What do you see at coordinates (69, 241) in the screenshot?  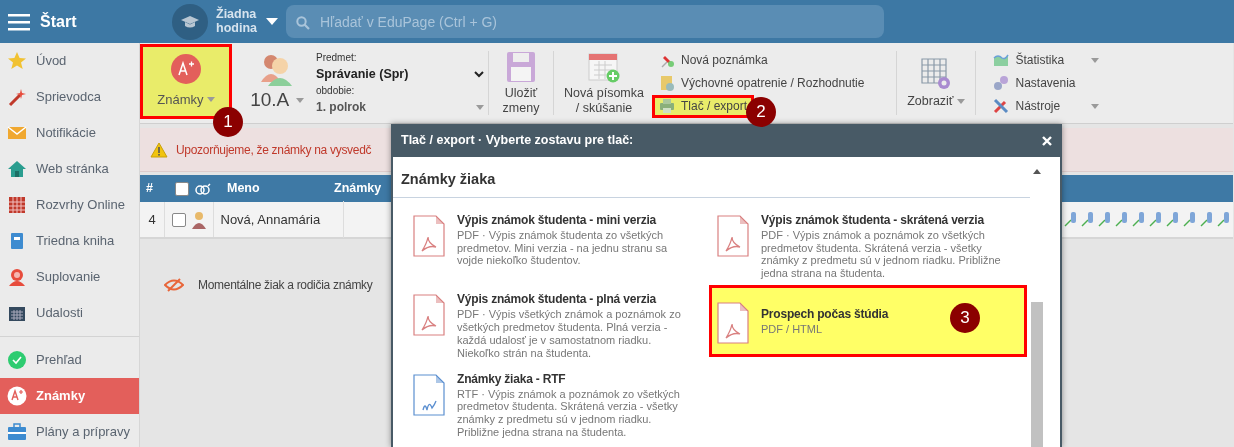 I see `sidebar-item: Triedna kniha` at bounding box center [69, 241].